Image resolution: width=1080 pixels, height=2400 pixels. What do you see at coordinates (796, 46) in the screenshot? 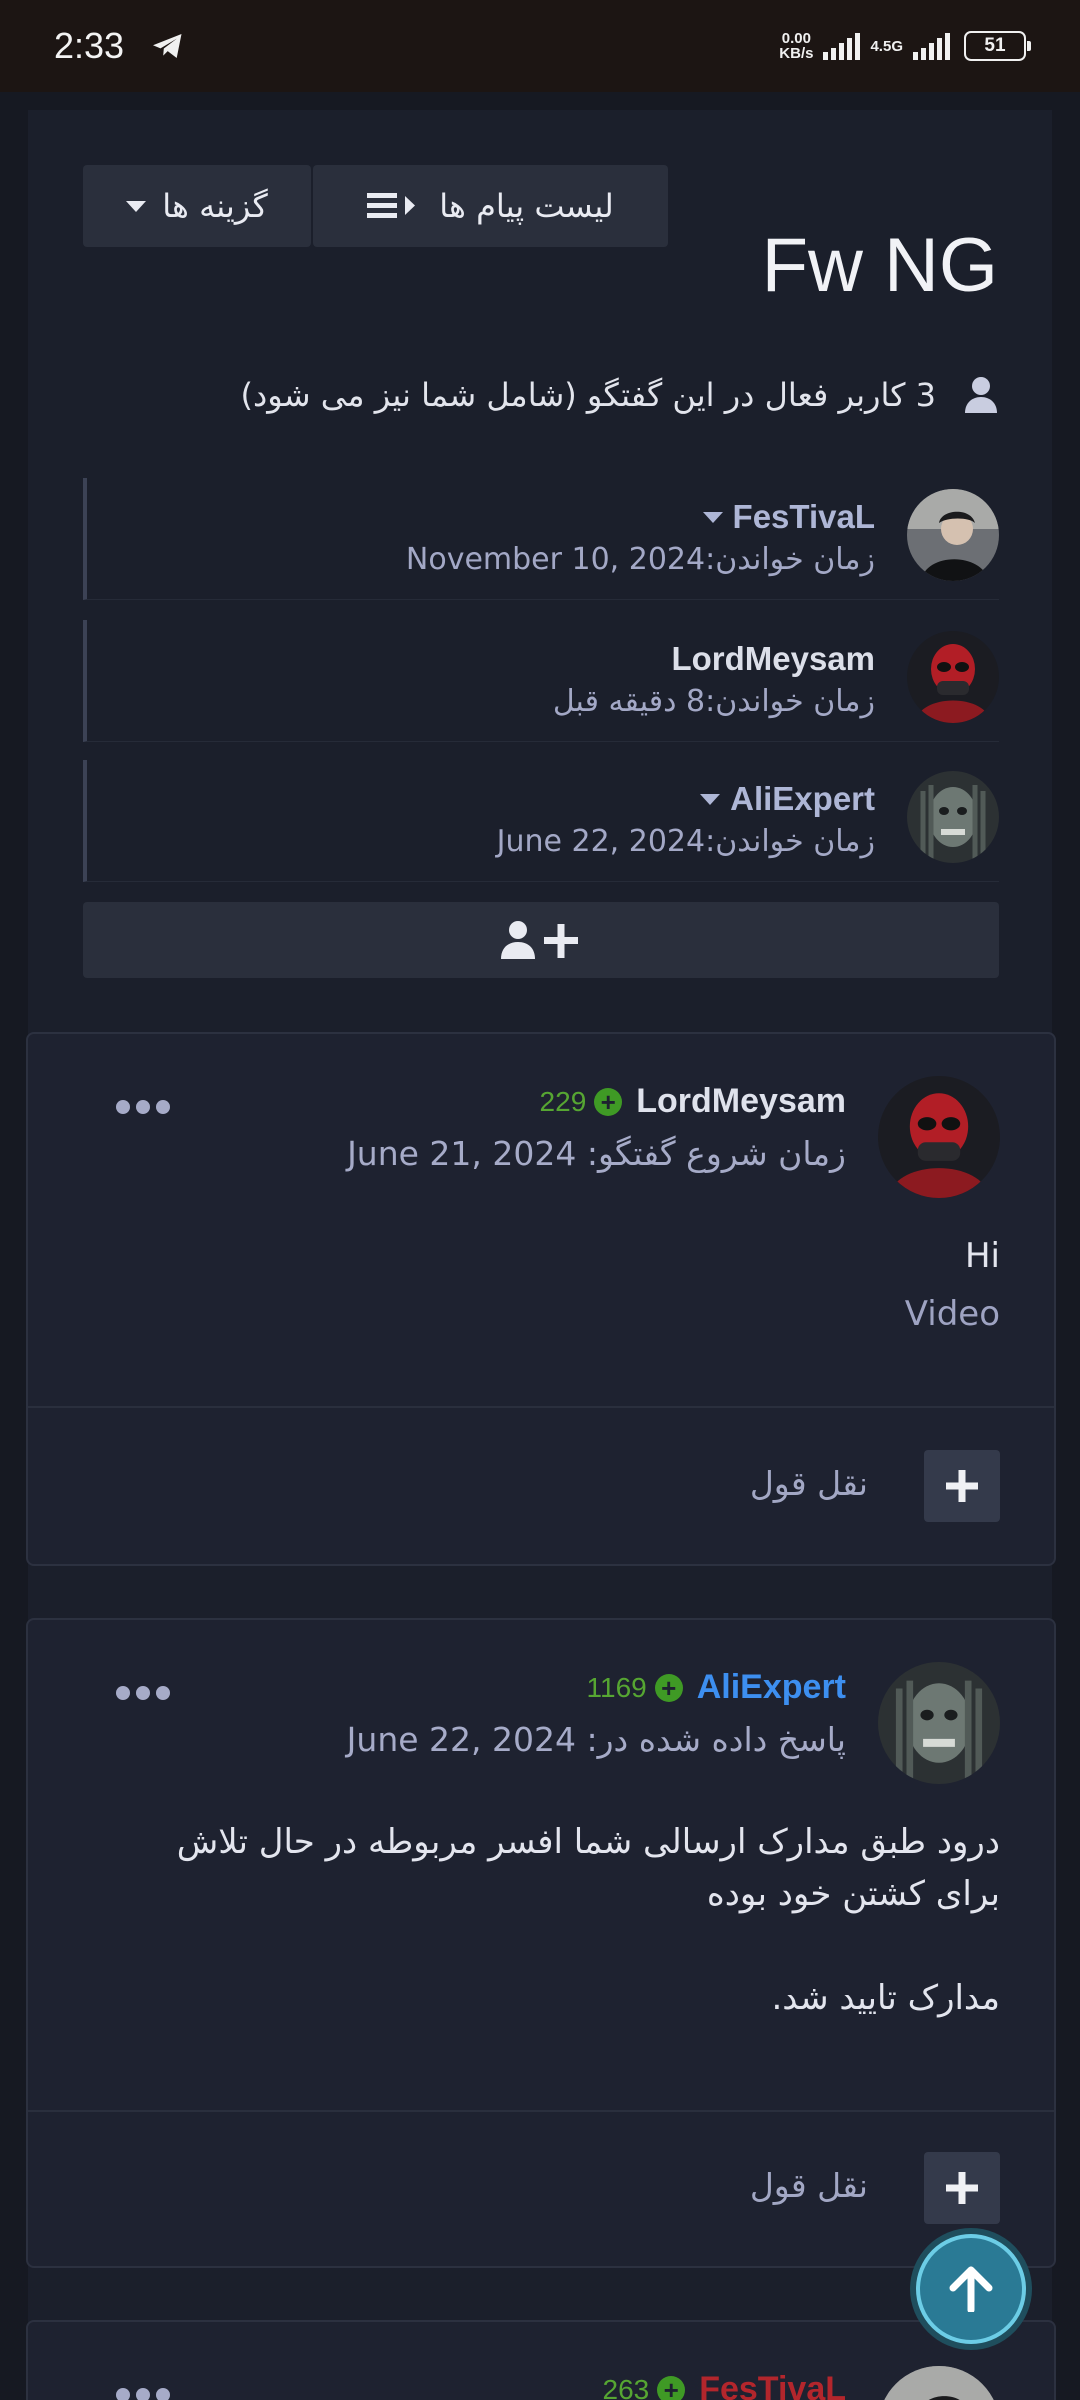
I see `network-speed: 0.00 KB/s` at bounding box center [796, 46].